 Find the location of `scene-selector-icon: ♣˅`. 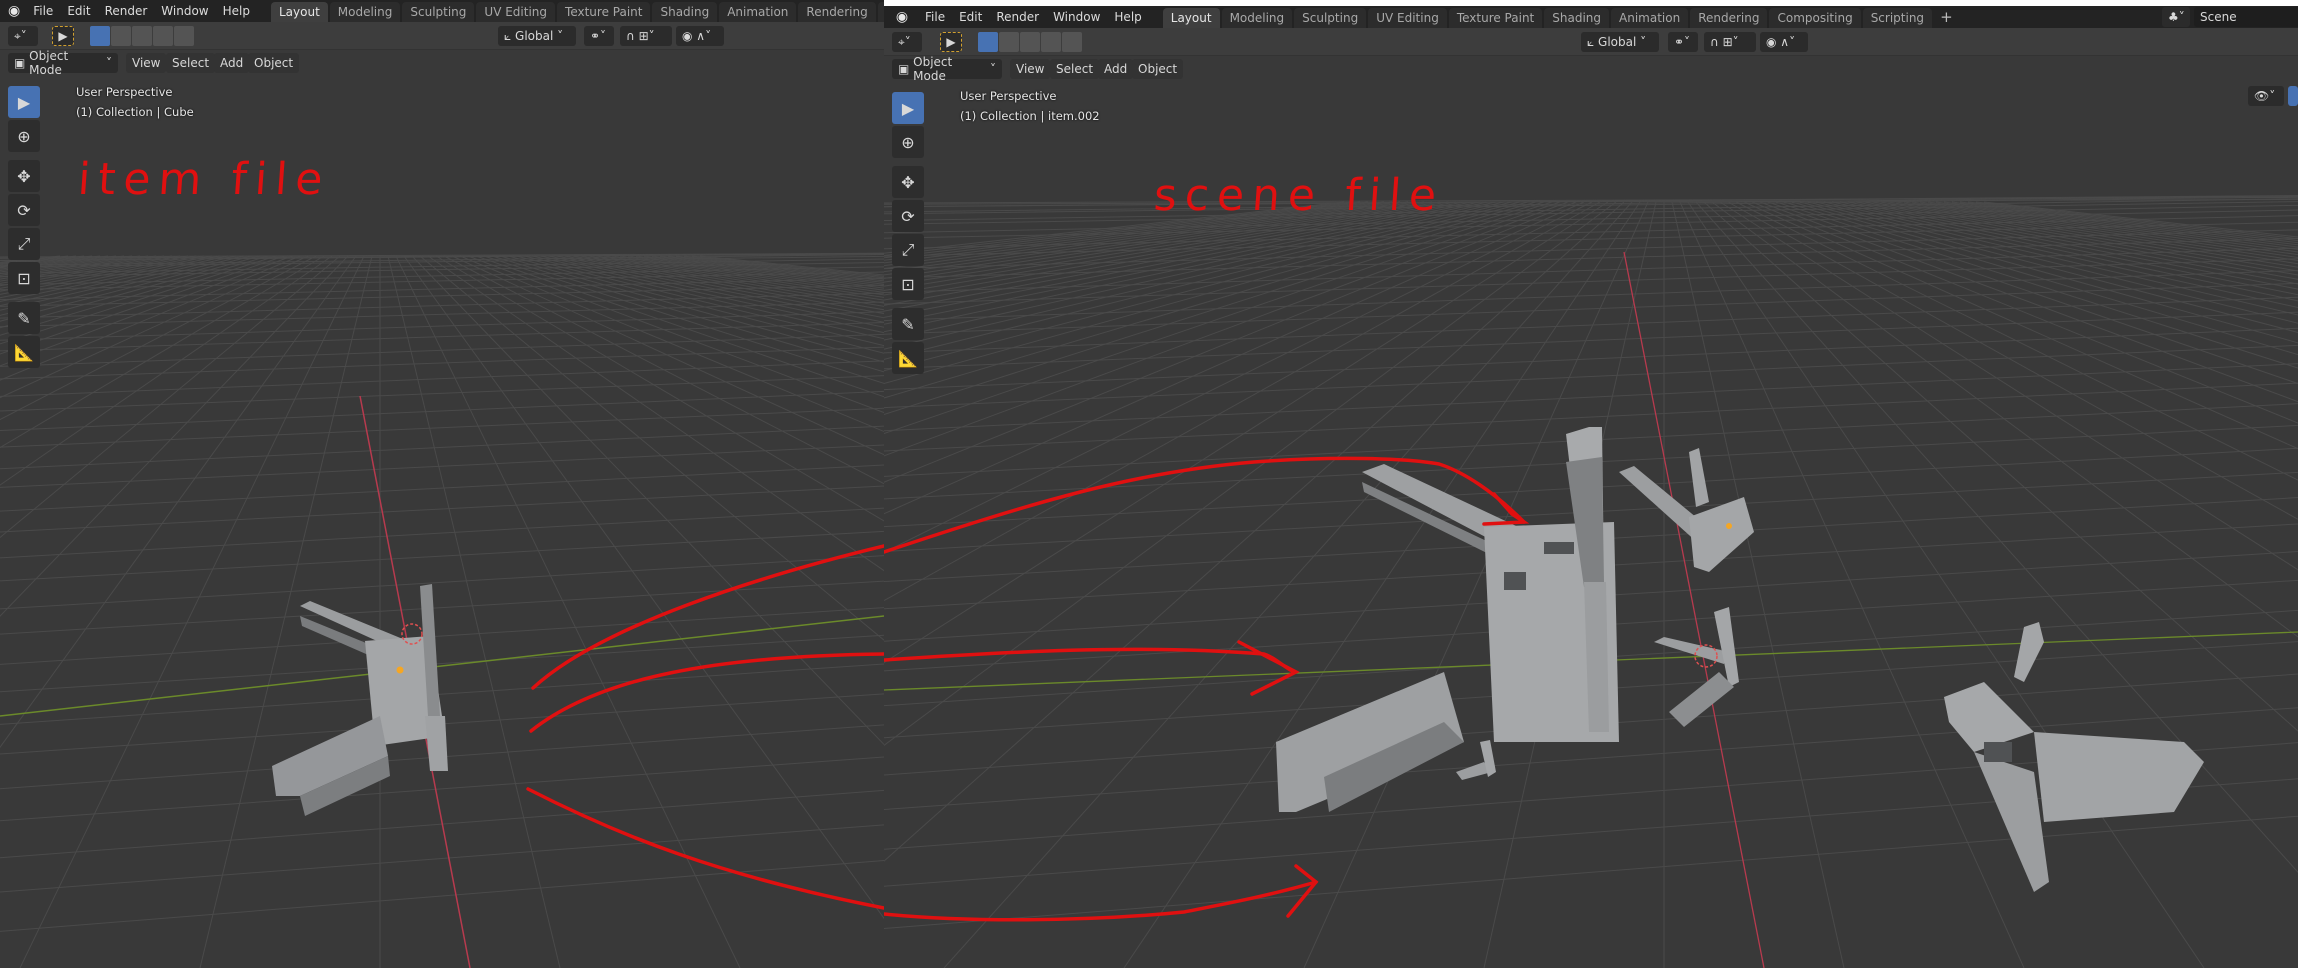

scene-selector-icon: ♣˅ is located at coordinates (2176, 17).